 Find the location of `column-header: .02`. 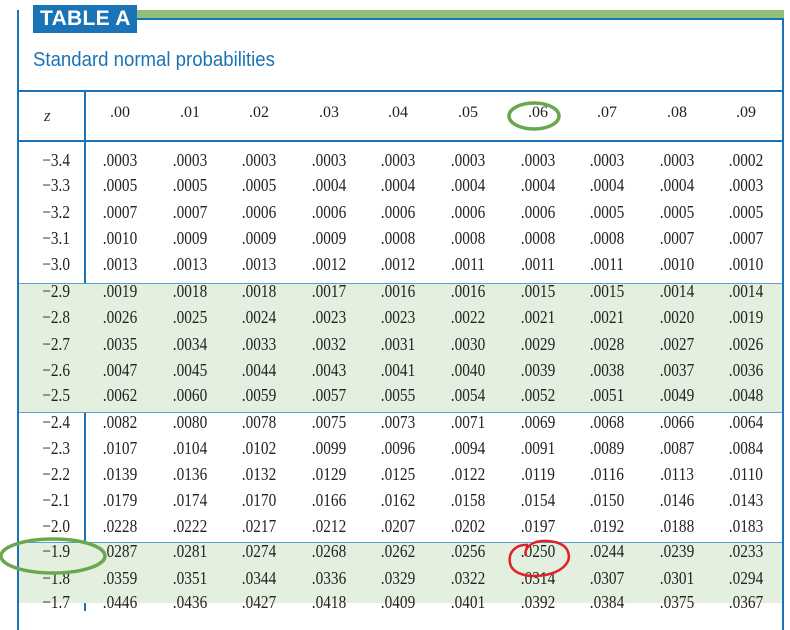

column-header: .02 is located at coordinates (259, 112).